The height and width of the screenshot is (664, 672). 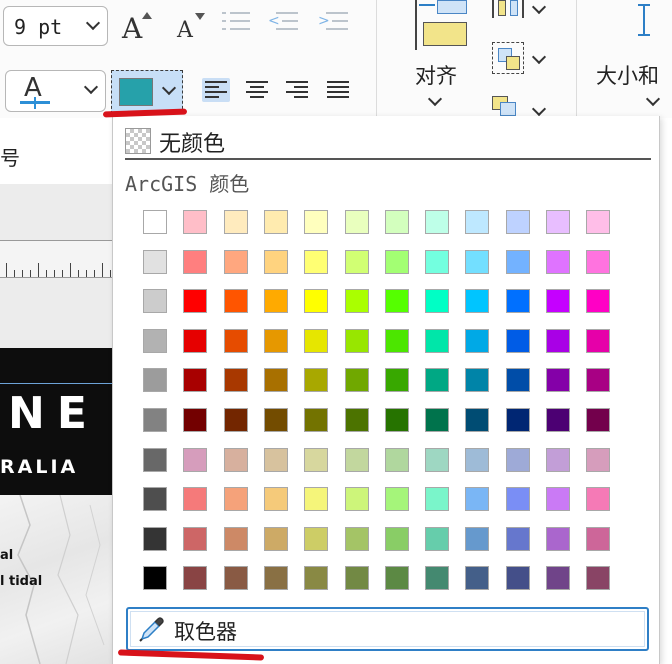 I want to click on align-right-button, so click(x=297, y=90).